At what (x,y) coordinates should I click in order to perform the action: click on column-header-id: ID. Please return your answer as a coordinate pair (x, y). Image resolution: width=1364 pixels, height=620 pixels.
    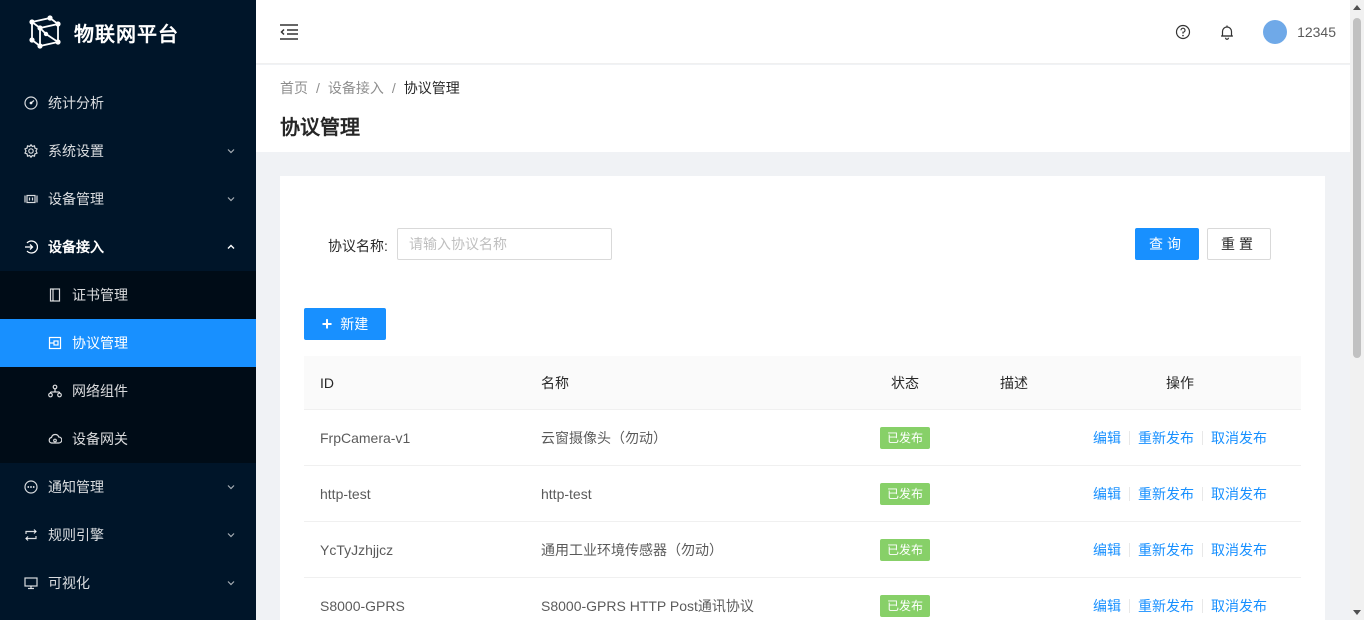
    Looking at the image, I should click on (327, 382).